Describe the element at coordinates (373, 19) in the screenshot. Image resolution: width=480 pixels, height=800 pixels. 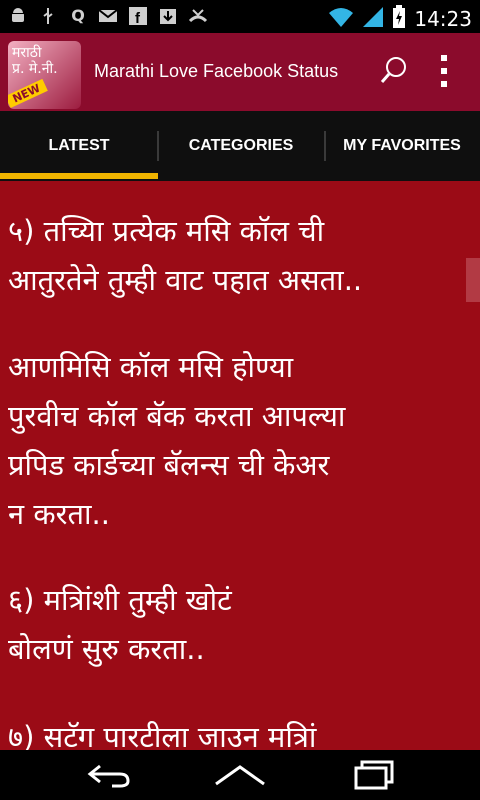
I see `signal-icon` at that location.